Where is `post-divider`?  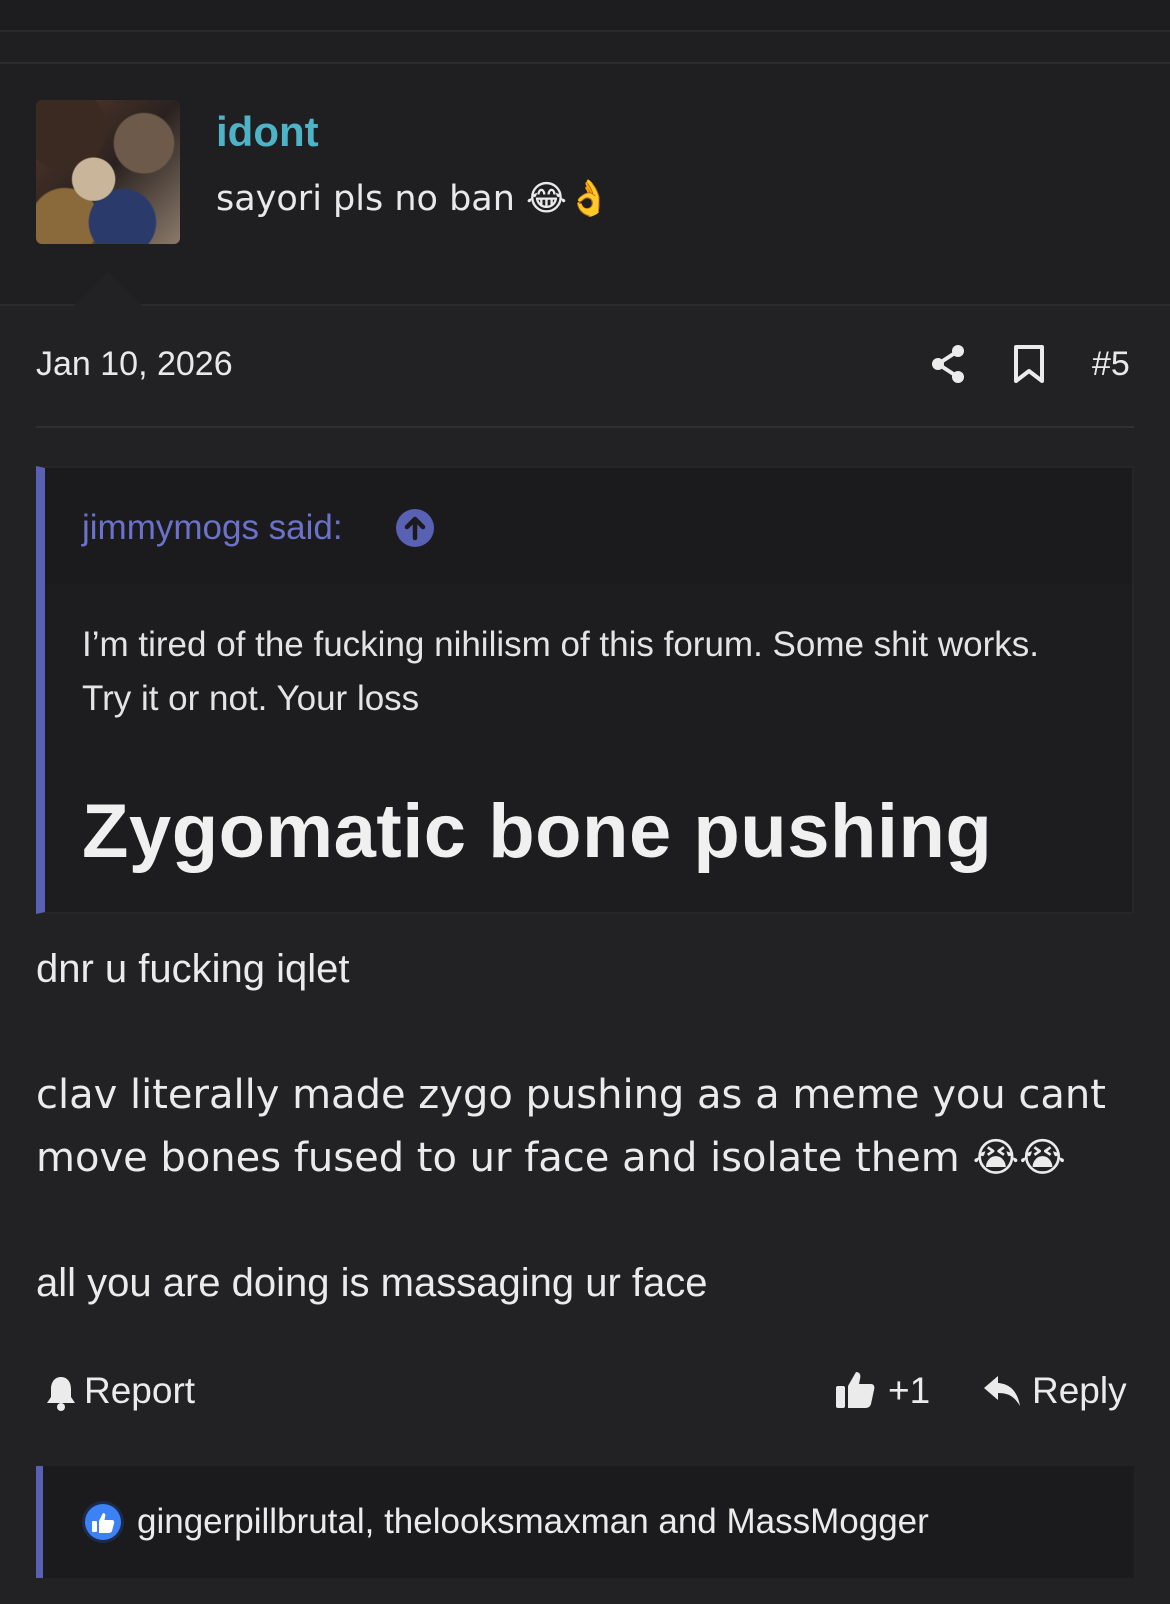
post-divider is located at coordinates (585, 427).